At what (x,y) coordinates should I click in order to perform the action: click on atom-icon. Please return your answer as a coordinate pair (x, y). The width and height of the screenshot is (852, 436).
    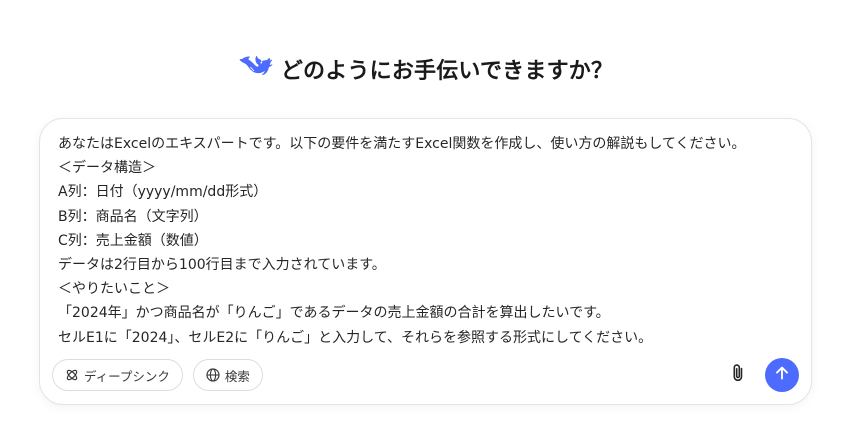
    Looking at the image, I should click on (72, 375).